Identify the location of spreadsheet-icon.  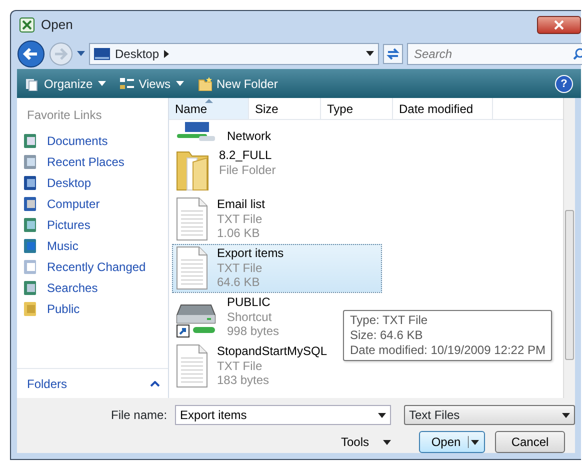
(27, 24).